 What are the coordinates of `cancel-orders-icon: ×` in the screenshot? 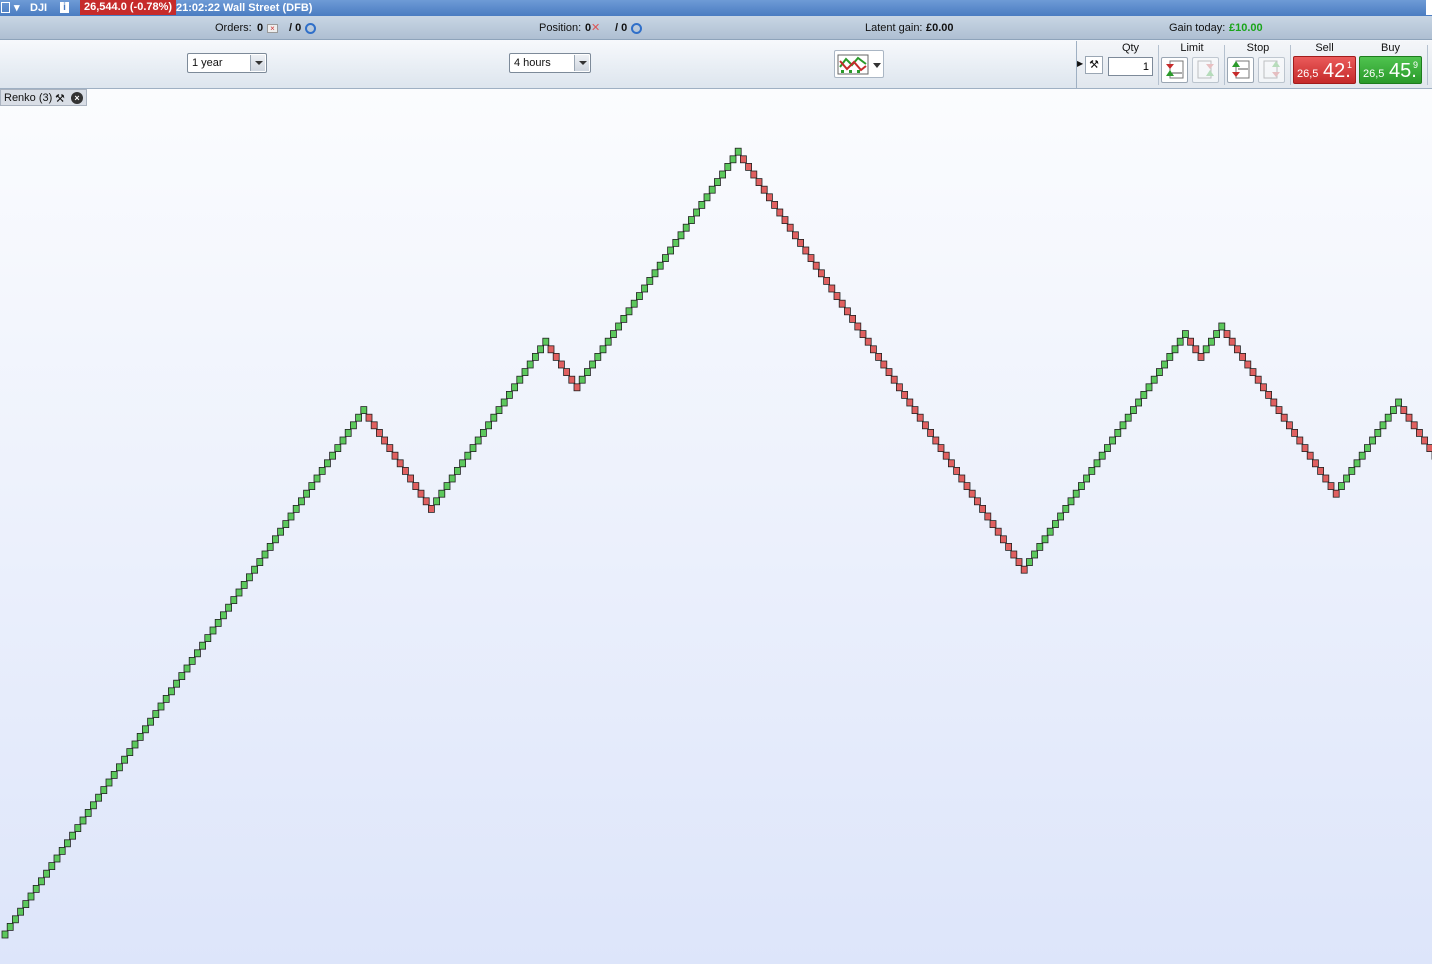 It's located at (272, 28).